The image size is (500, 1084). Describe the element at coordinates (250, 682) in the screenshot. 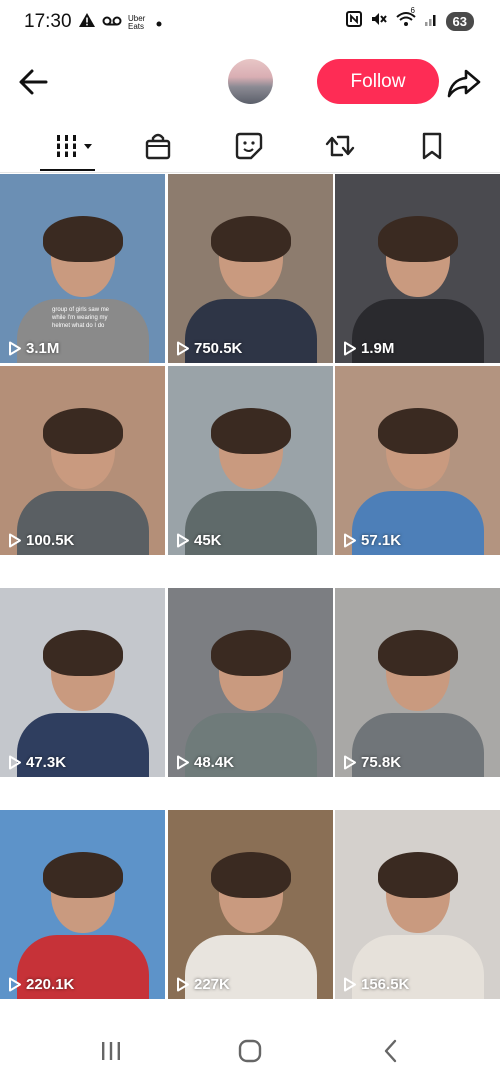

I see `video-tile: 48.4K` at that location.